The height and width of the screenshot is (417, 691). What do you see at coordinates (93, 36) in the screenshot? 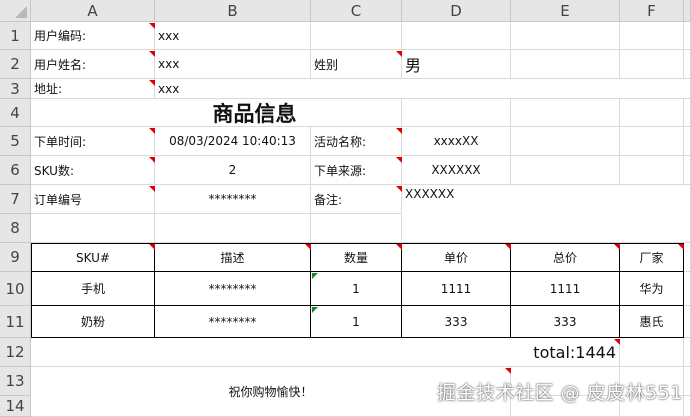
I see `label-user-code: 用户编码:` at bounding box center [93, 36].